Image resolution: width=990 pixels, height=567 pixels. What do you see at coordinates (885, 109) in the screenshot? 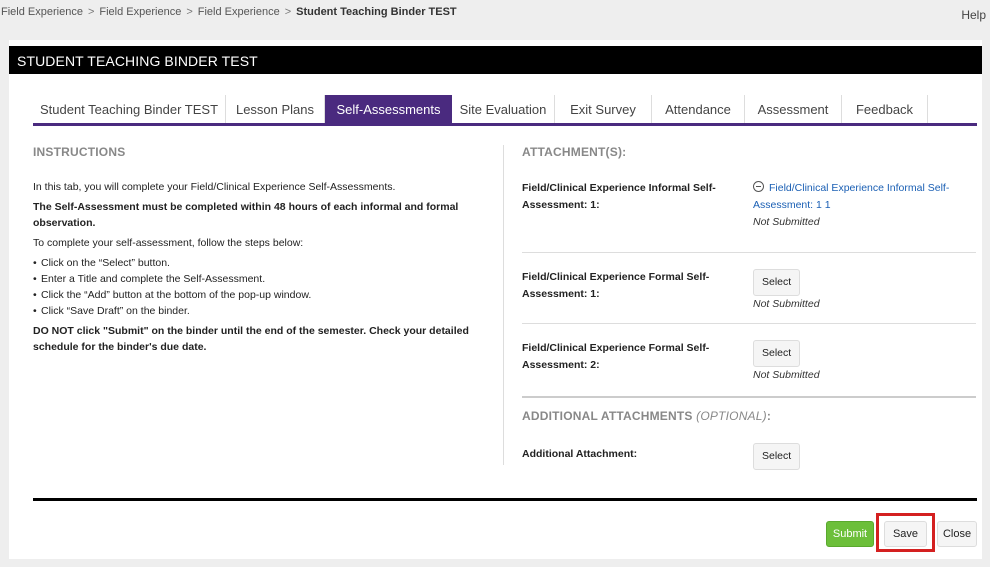
I see `tab-feedback: Feedback` at bounding box center [885, 109].